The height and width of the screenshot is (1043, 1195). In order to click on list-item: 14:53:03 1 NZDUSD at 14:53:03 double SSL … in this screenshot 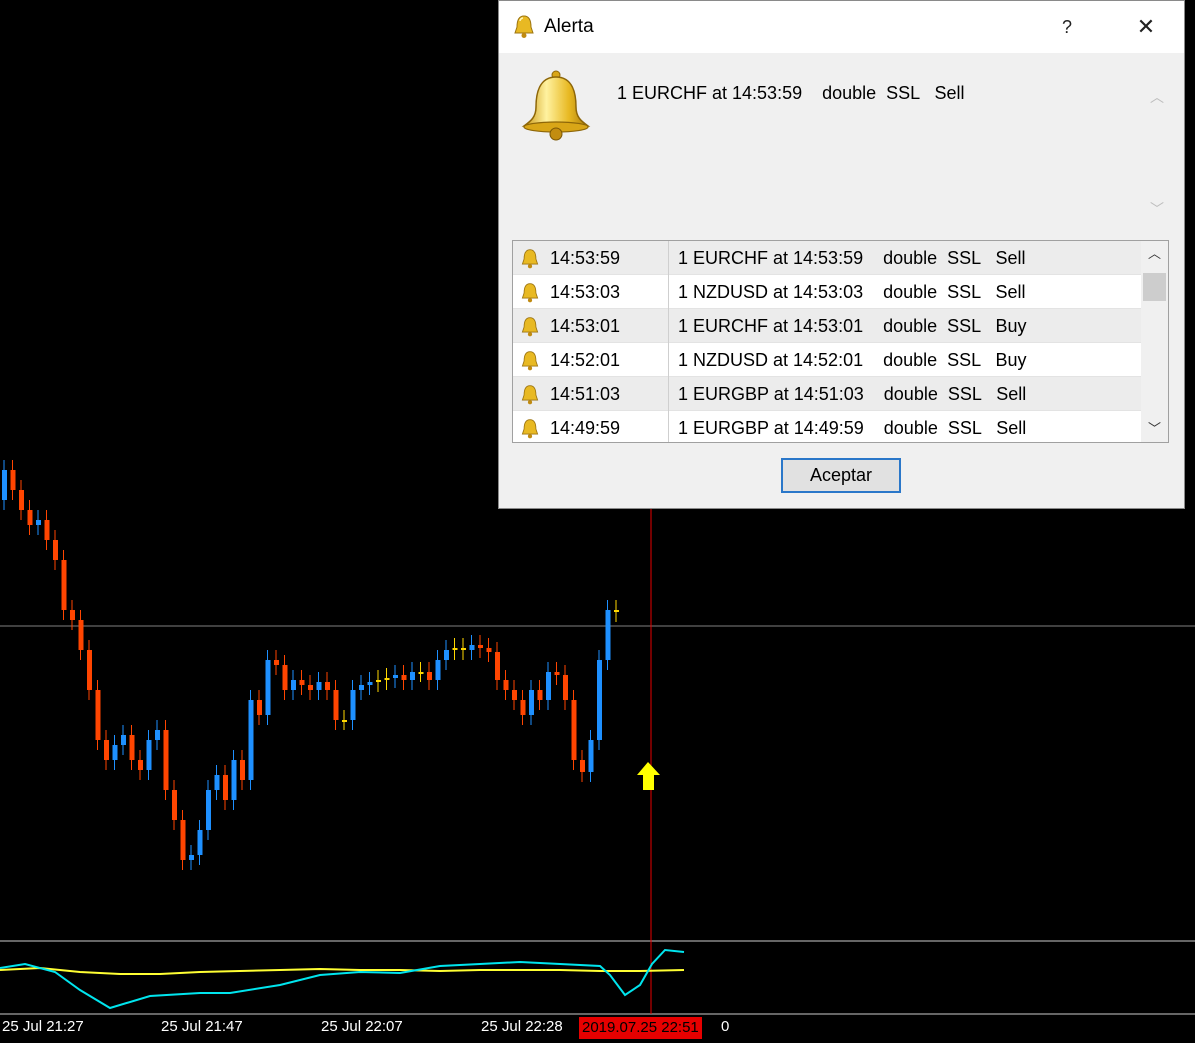, I will do `click(827, 292)`.